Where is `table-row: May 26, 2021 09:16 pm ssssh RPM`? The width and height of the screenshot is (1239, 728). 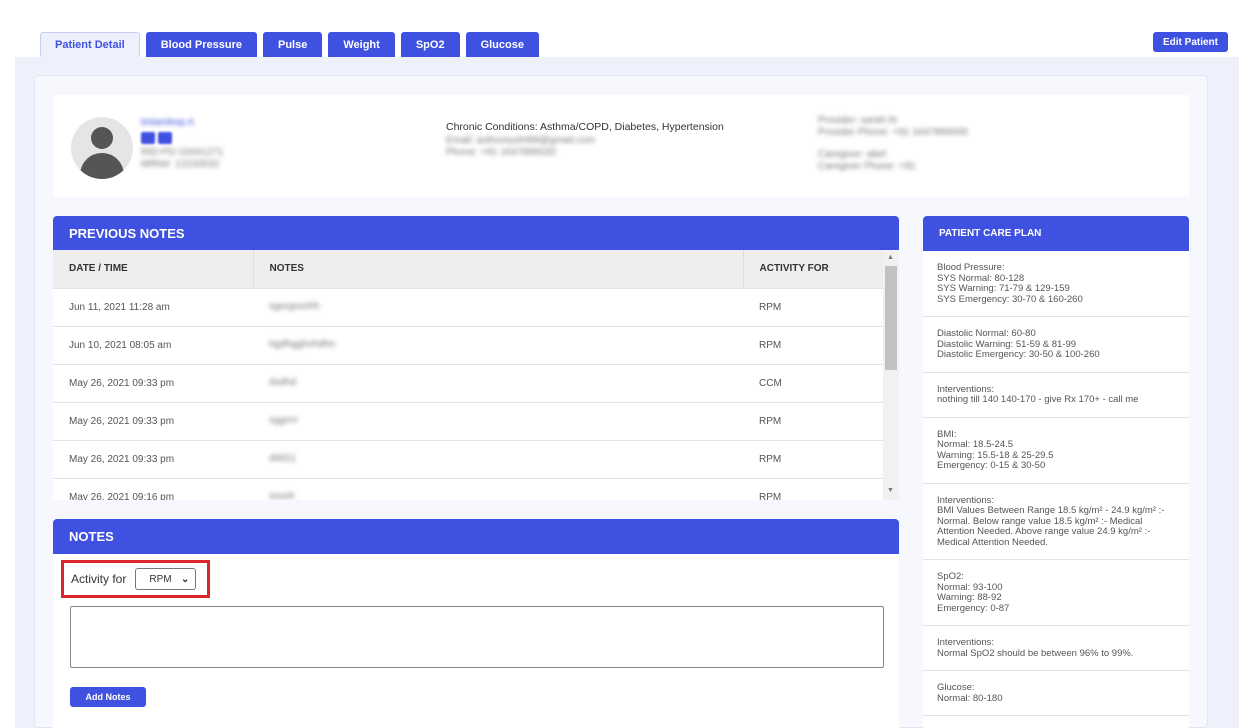 table-row: May 26, 2021 09:16 pm ssssh RPM is located at coordinates (468, 488).